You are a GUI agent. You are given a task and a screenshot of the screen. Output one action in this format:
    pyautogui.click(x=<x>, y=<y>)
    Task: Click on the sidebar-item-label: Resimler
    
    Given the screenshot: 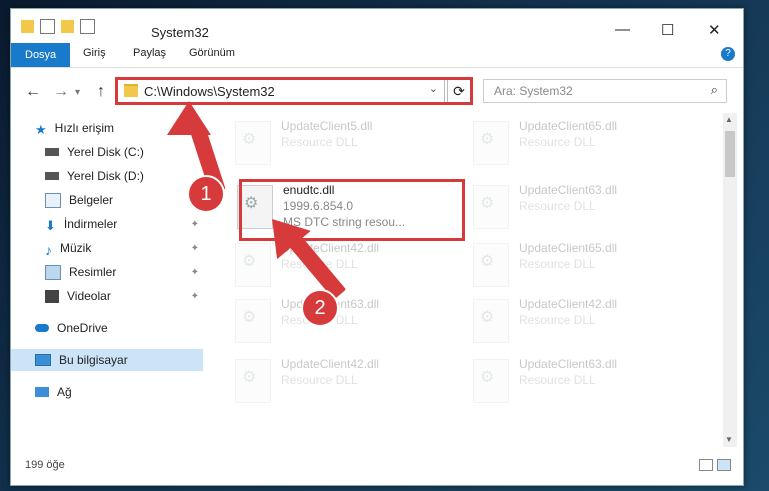 What is the action you would take?
    pyautogui.click(x=93, y=272)
    